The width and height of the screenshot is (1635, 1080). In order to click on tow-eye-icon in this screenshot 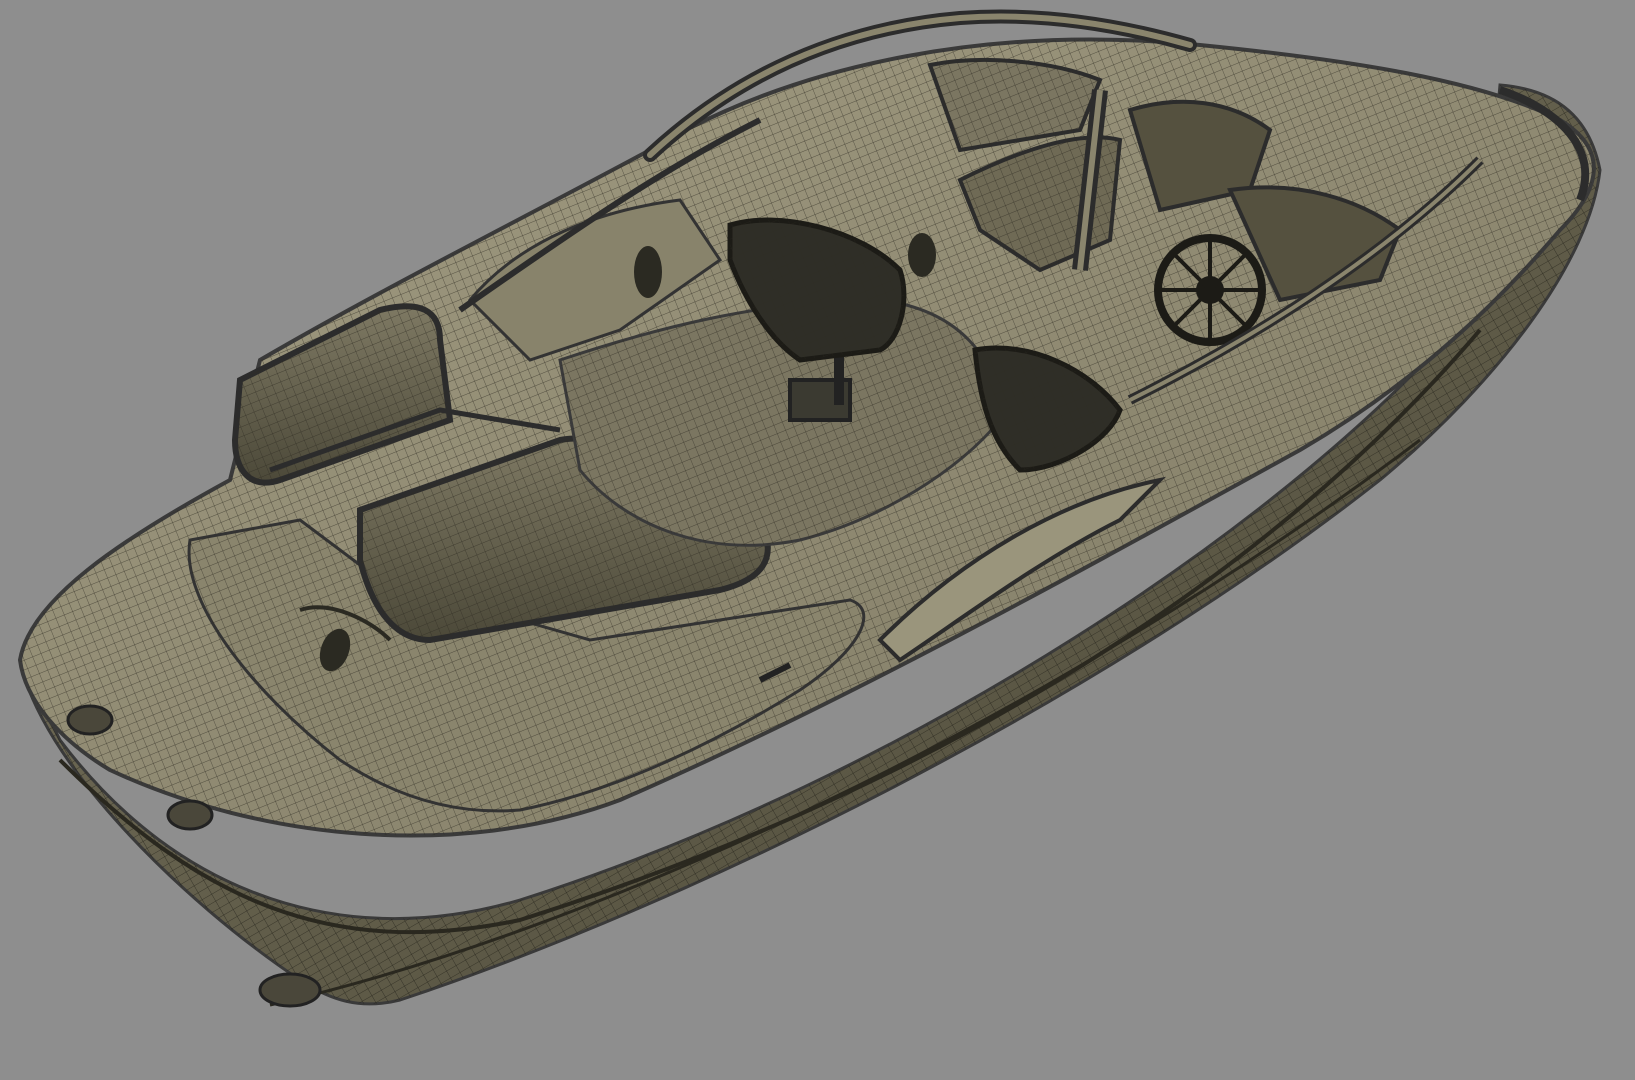, I will do `click(290, 990)`.